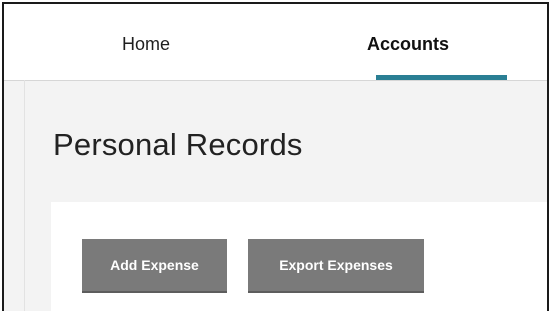 This screenshot has width=553, height=311. I want to click on add-expense-button: Add Expense, so click(154, 265).